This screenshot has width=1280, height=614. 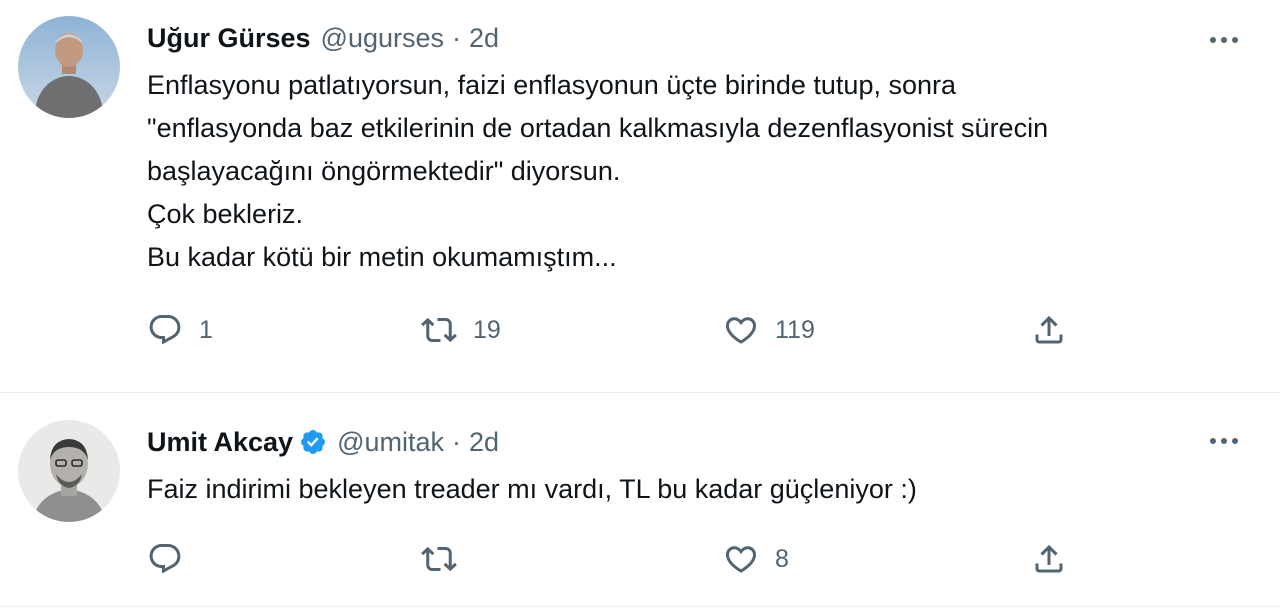 I want to click on like-count: 8, so click(x=782, y=558).